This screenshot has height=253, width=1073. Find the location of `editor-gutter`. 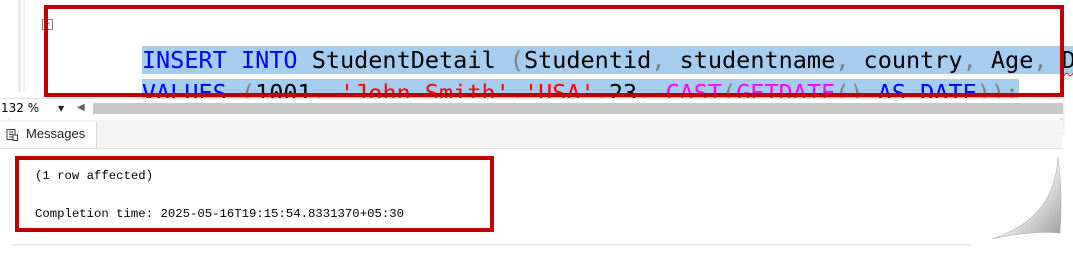

editor-gutter is located at coordinates (19, 46).